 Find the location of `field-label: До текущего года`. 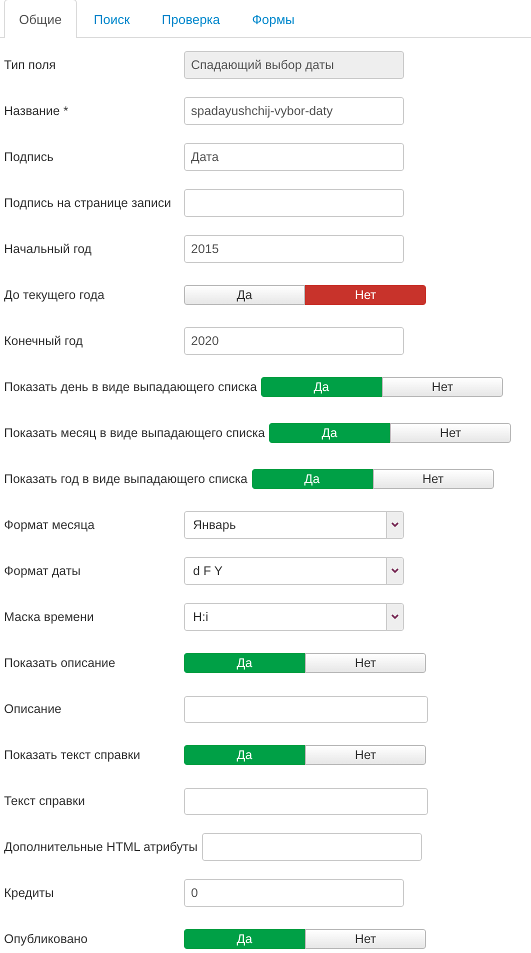

field-label: До текущего года is located at coordinates (55, 295).